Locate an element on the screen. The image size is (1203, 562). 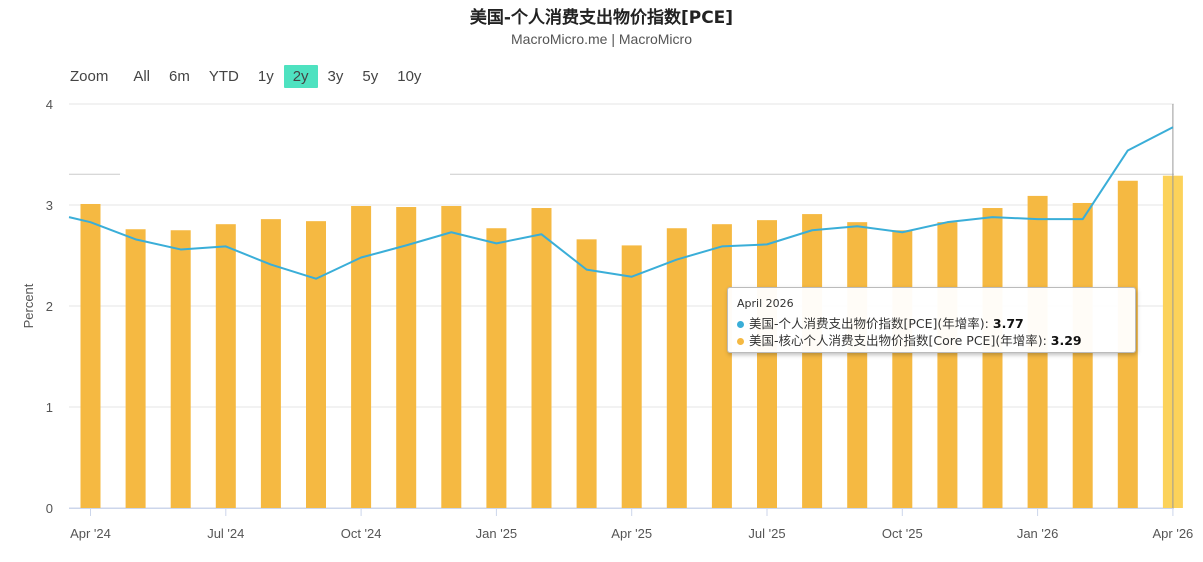
tooltip-row-core: 美国-核心个人消费支出物价指数[Core PCE](年增率): 3.29 is located at coordinates (909, 339).